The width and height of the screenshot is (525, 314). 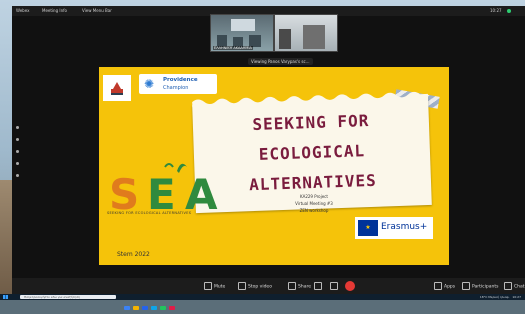 I want to click on more-icon, so click(x=334, y=286).